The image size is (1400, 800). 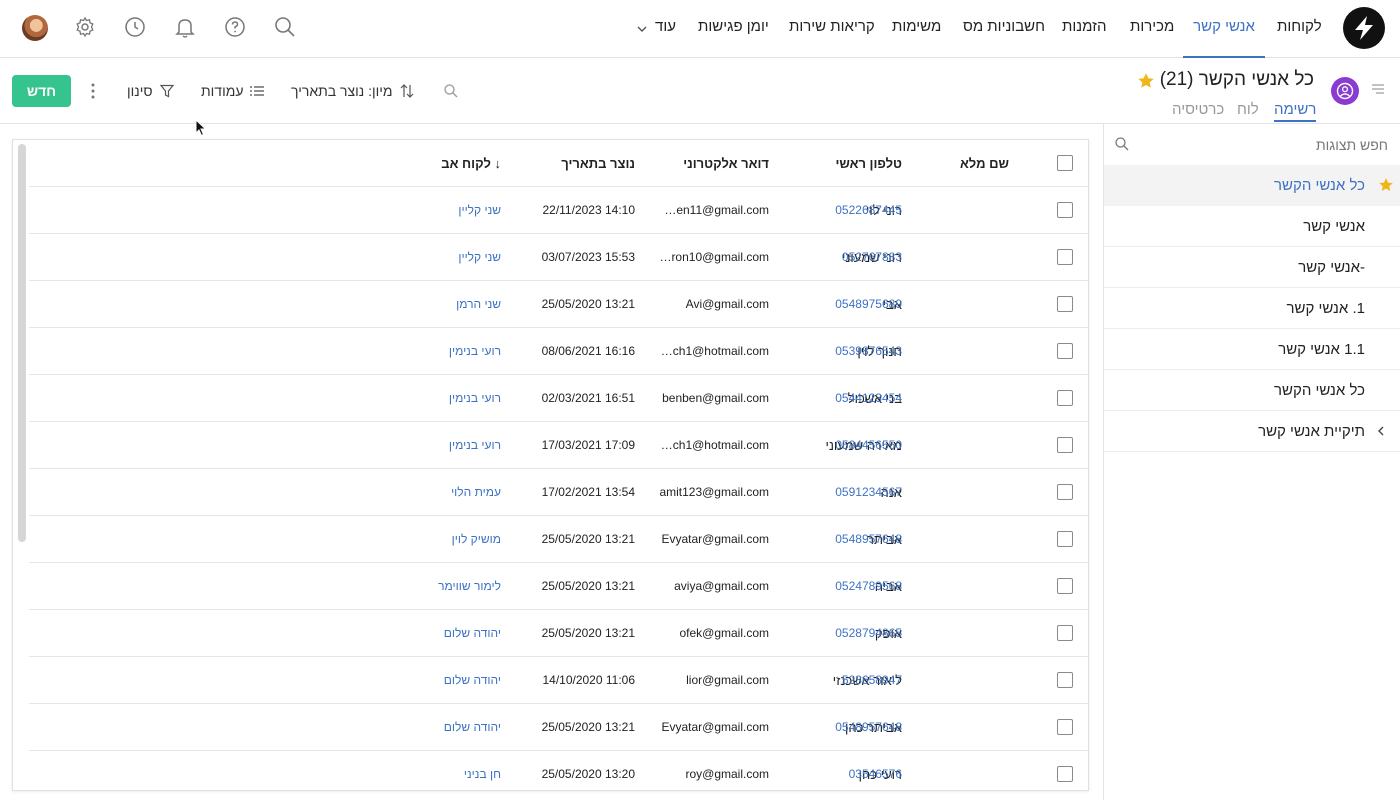 I want to click on gear-icon, so click(x=85, y=27).